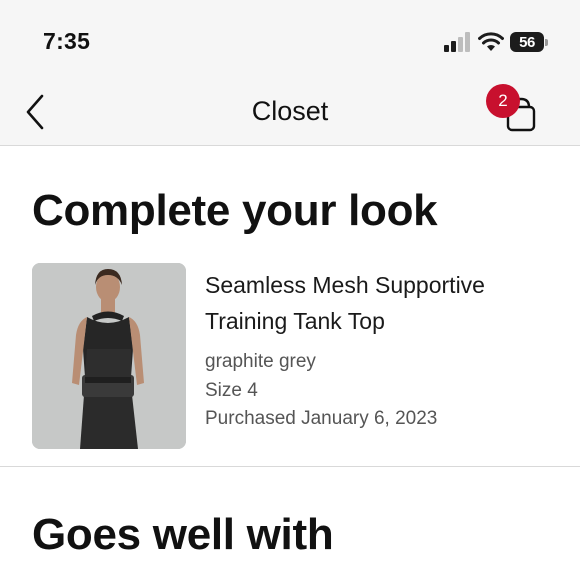  What do you see at coordinates (457, 42) in the screenshot?
I see `signal-icon` at bounding box center [457, 42].